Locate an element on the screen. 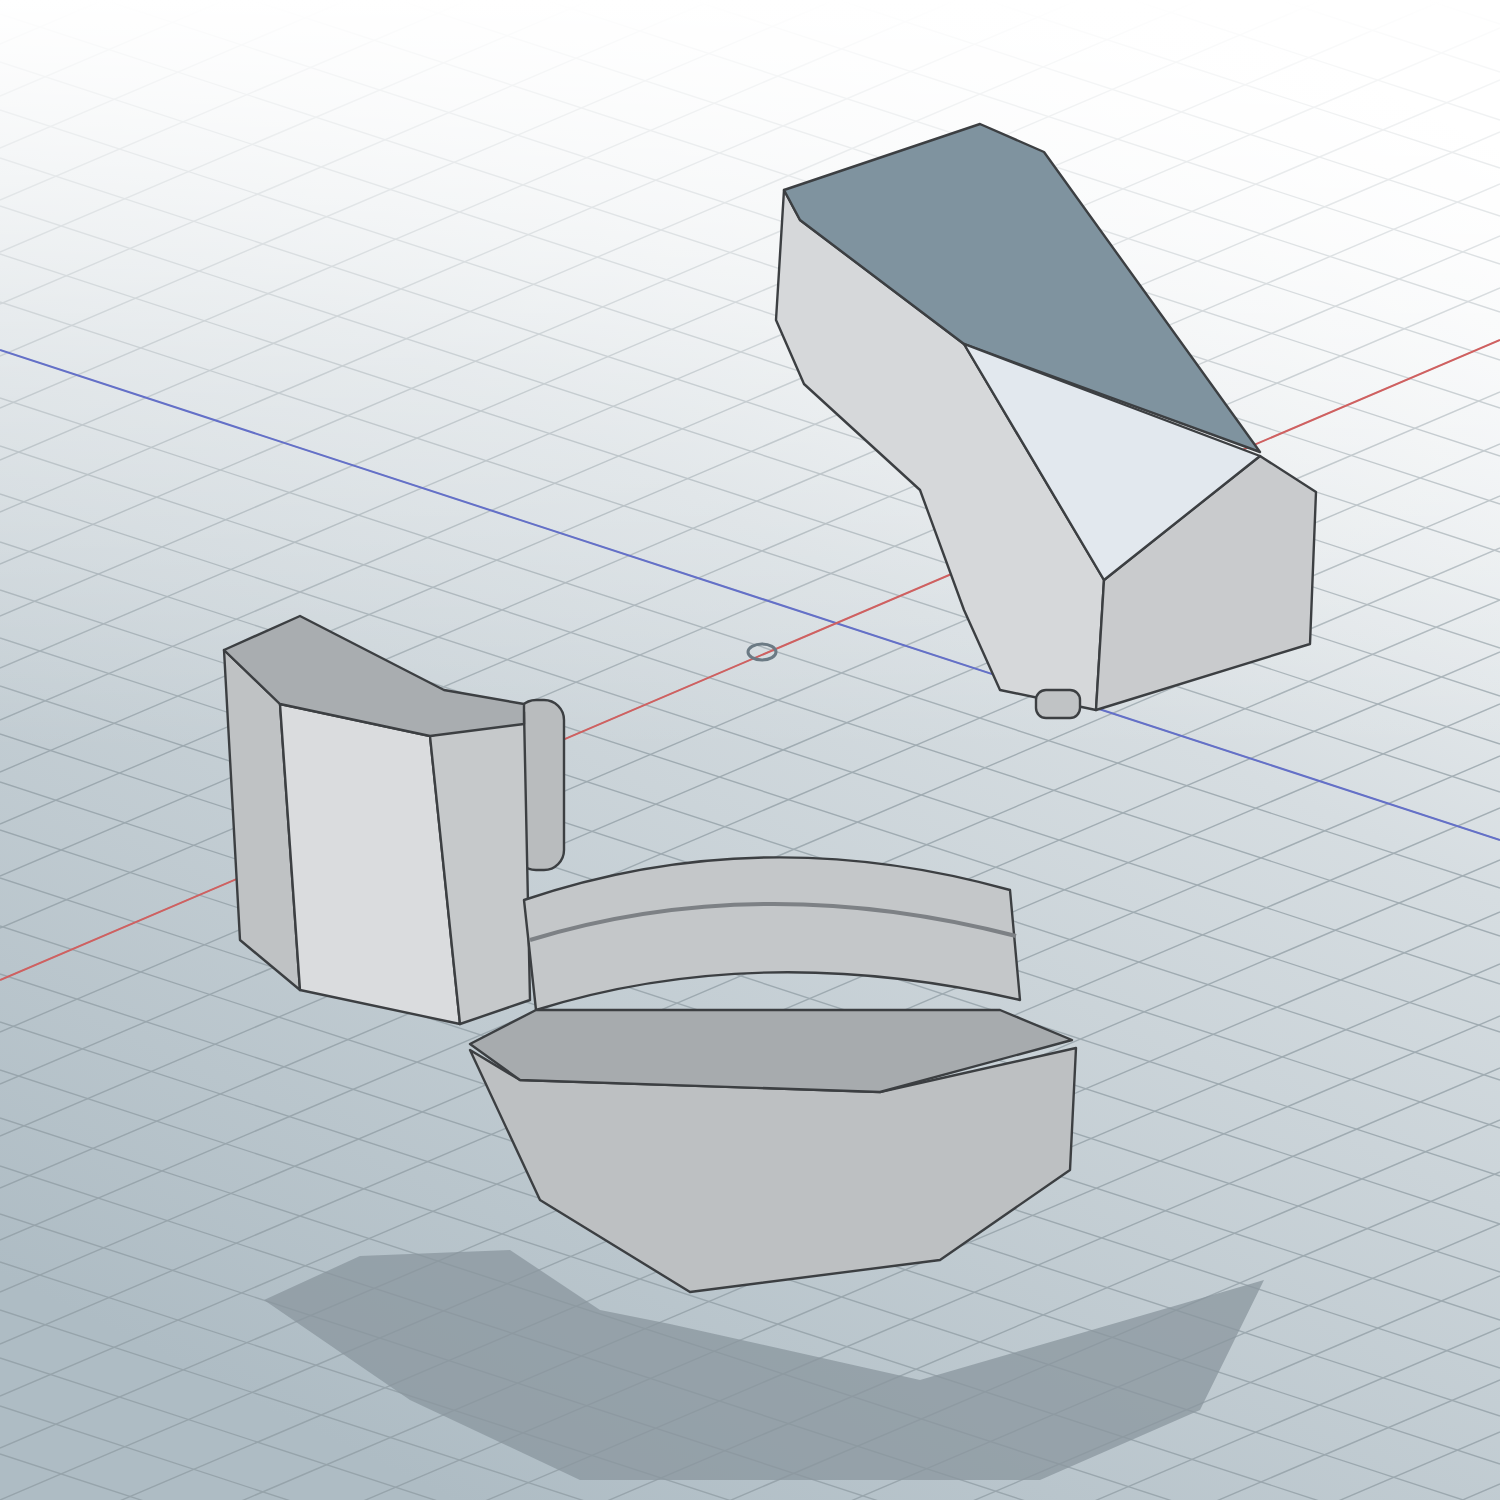 The image size is (1500, 1500). origin-marker is located at coordinates (762, 652).